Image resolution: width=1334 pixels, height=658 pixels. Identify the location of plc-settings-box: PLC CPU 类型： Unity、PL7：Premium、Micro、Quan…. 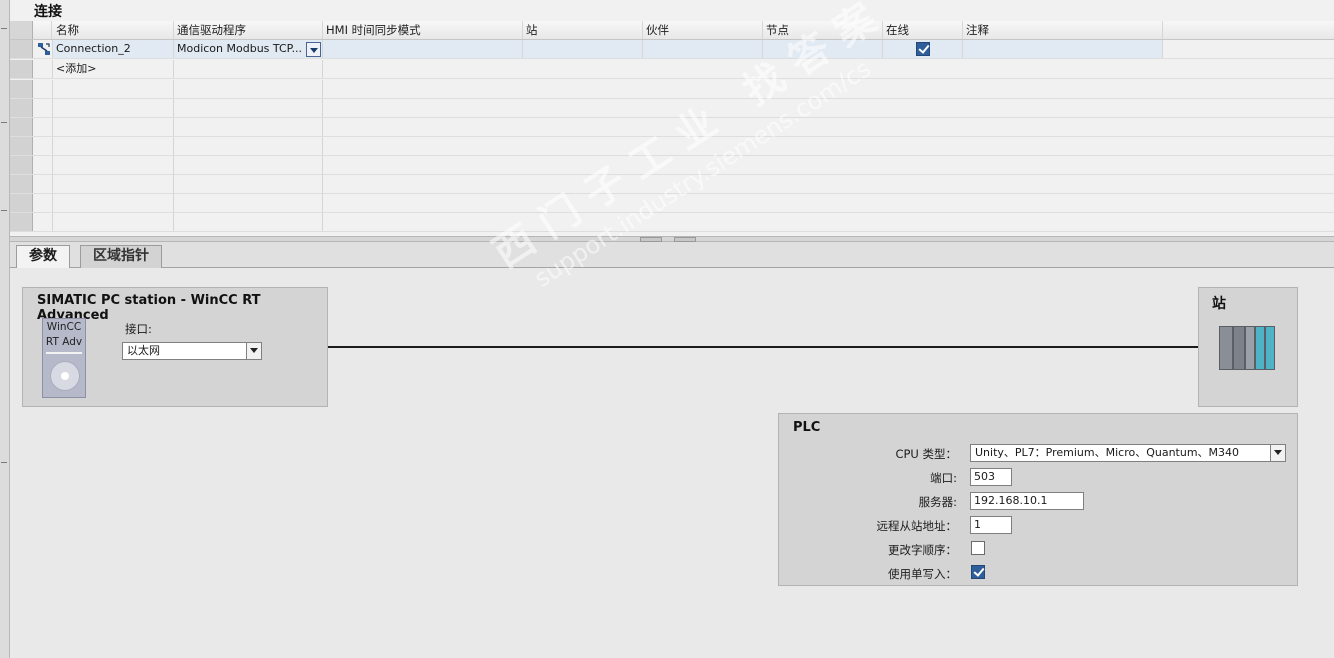
(1038, 499).